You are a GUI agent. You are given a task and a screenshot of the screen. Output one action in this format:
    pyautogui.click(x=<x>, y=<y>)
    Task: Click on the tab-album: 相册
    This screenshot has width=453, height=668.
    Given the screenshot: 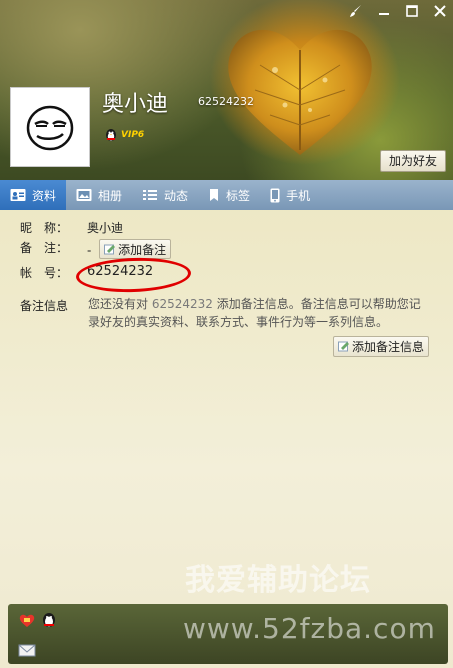 What is the action you would take?
    pyautogui.click(x=99, y=195)
    